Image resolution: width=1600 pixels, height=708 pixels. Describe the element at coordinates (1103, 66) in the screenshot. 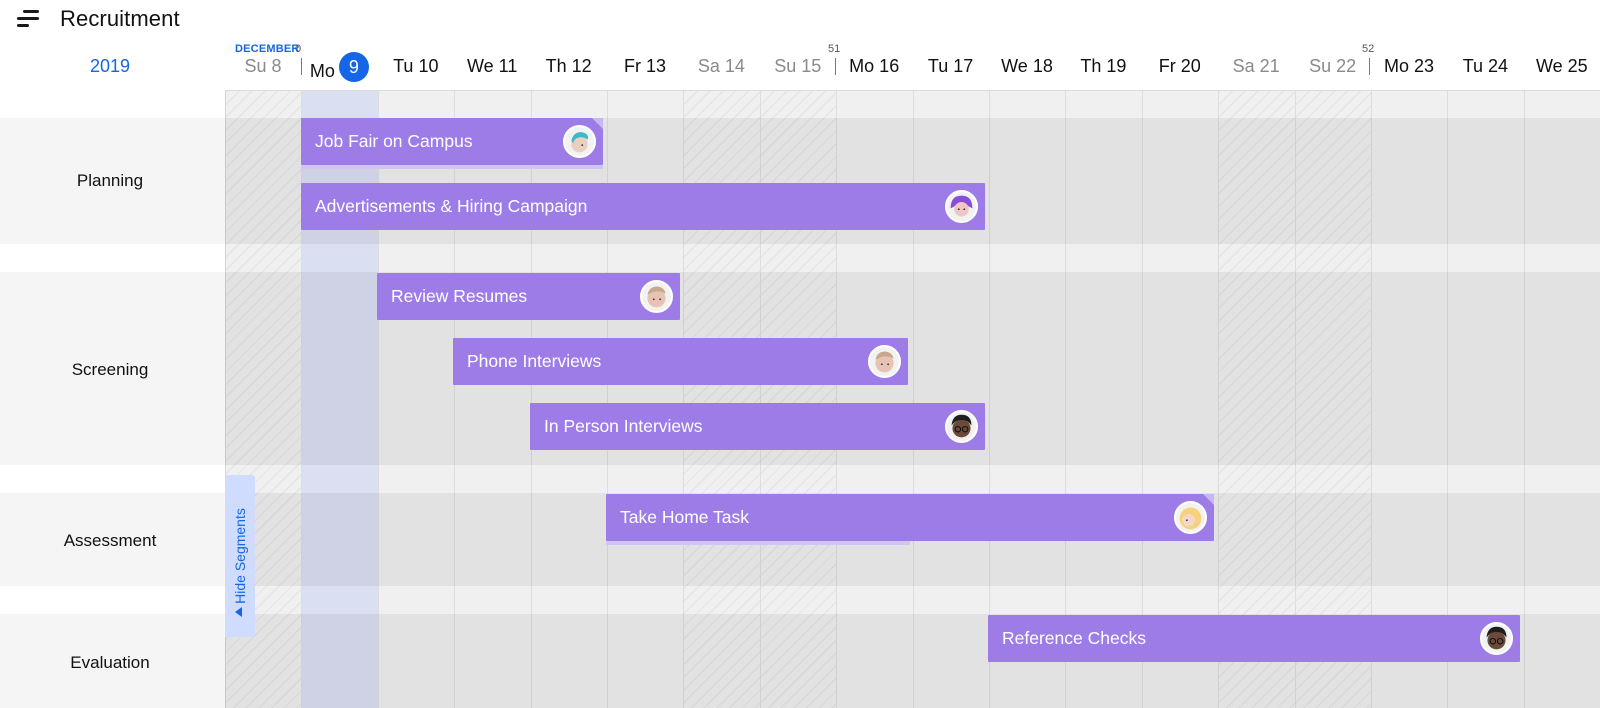

I see `day-header: Th 19` at that location.